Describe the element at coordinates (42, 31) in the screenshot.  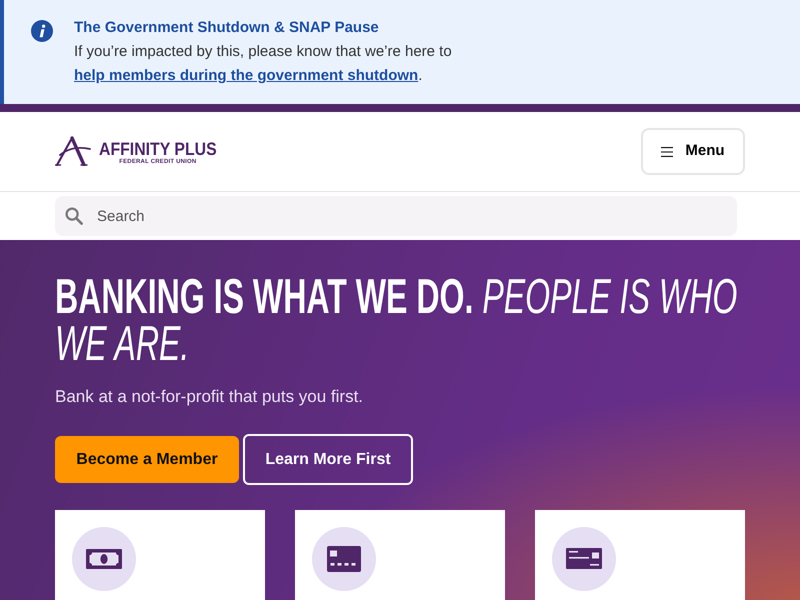
I see `info-icon` at that location.